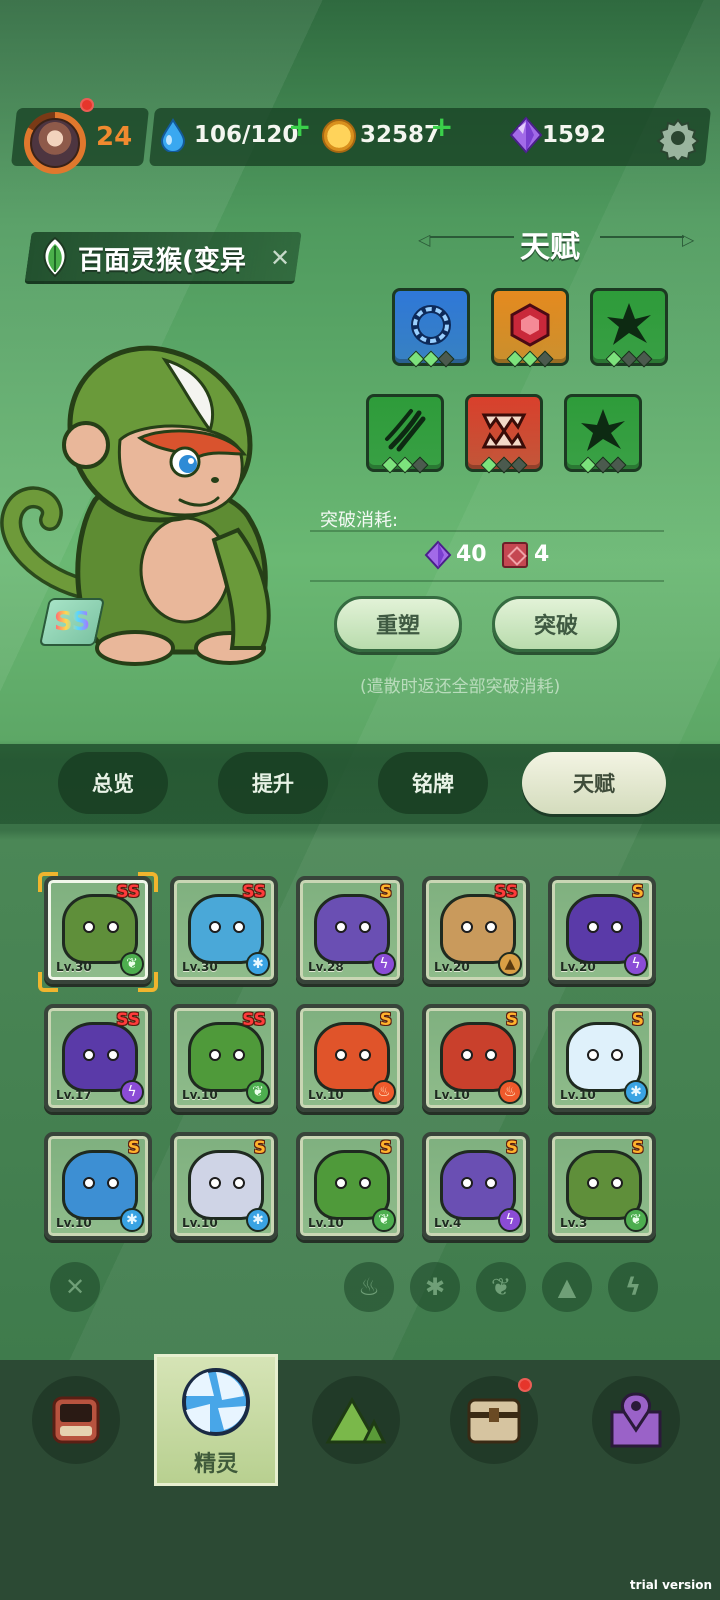  Describe the element at coordinates (602, 930) in the screenshot. I see `creature-card: S Lv.20 ϟ` at that location.